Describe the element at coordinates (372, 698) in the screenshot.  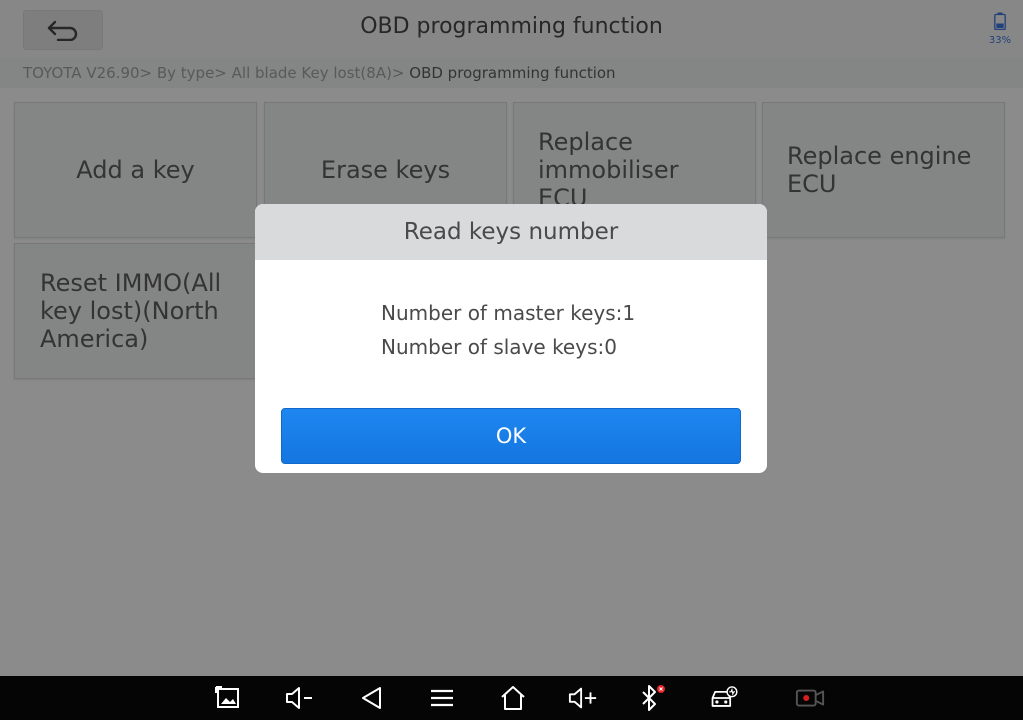
I see `back-icon` at that location.